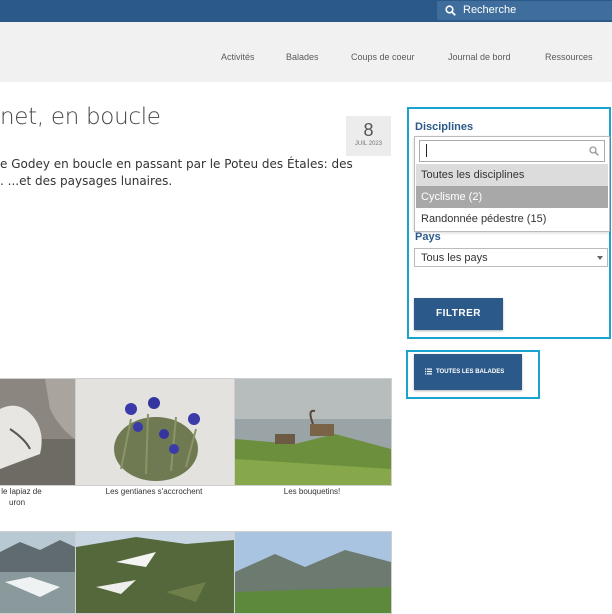 This screenshot has width=612, height=614. What do you see at coordinates (155, 572) in the screenshot?
I see `photo-neve` at bounding box center [155, 572].